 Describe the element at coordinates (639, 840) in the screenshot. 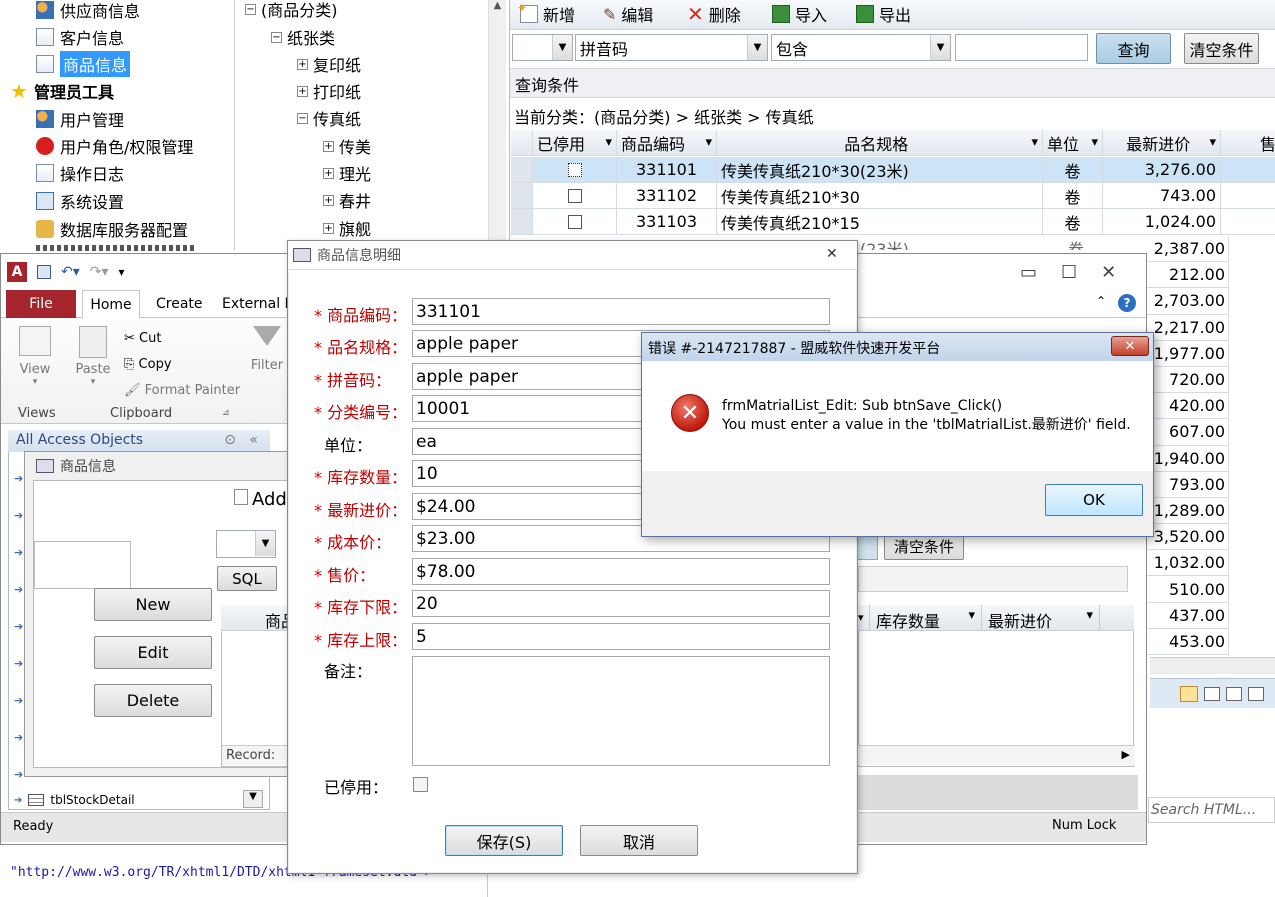

I see `cancel-button: 取消` at that location.